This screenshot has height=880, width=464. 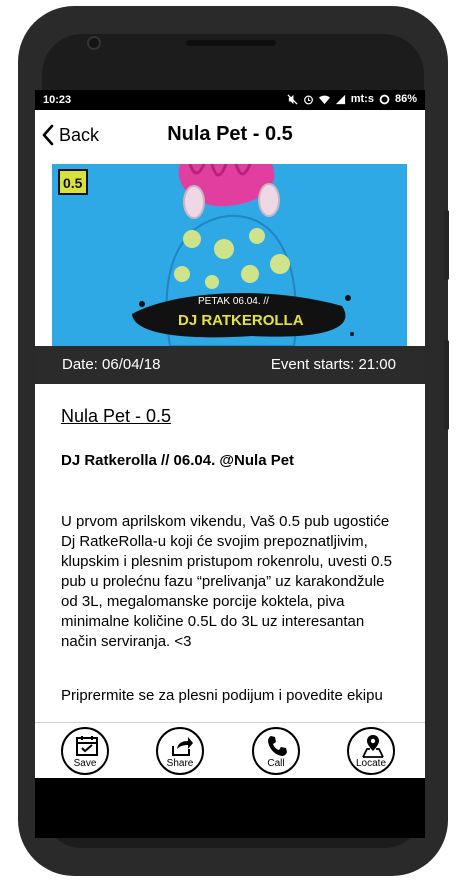 What do you see at coordinates (276, 763) in the screenshot?
I see `call-label: Call` at bounding box center [276, 763].